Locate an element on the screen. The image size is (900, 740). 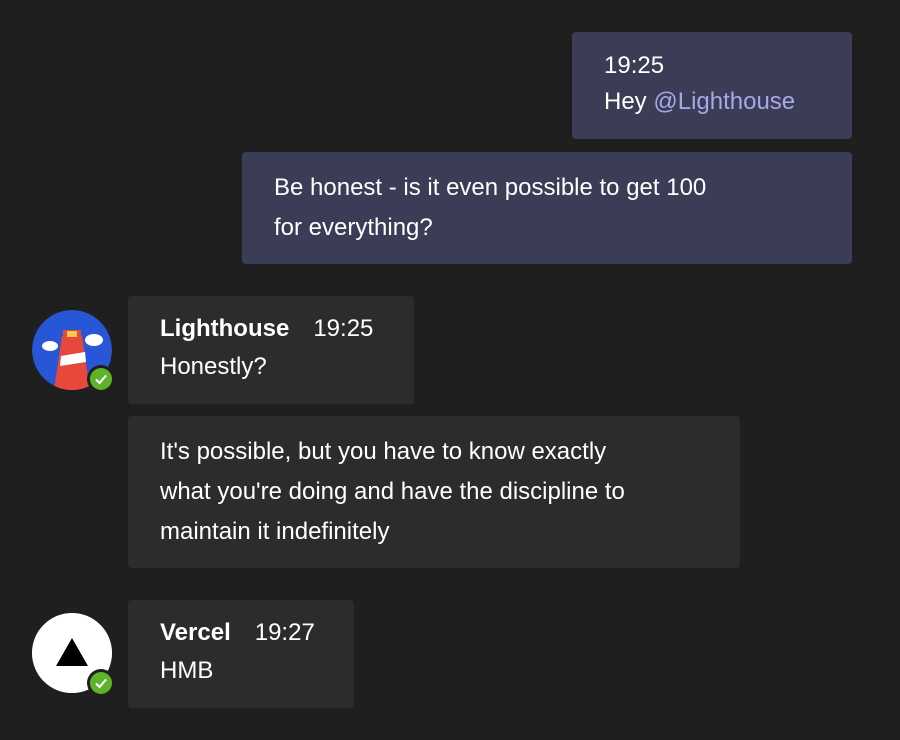
incoming-message: Vercel 19:27 HMB is located at coordinates (241, 654).